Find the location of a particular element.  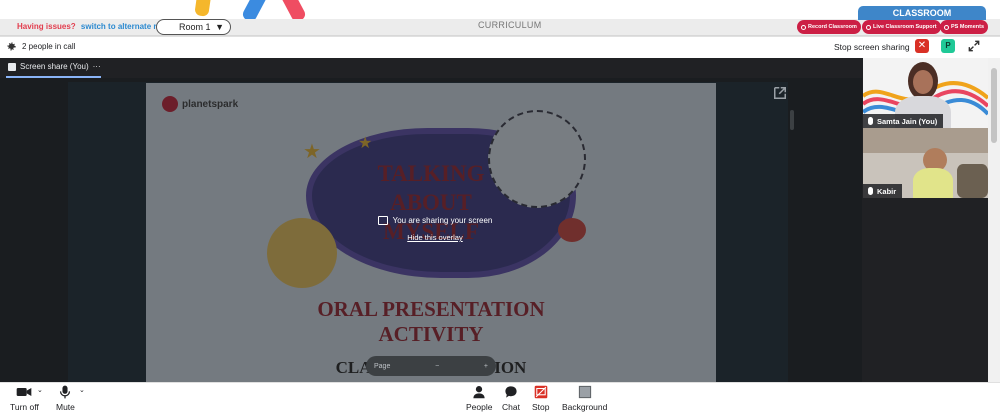

stop-present-icon is located at coordinates (541, 392).